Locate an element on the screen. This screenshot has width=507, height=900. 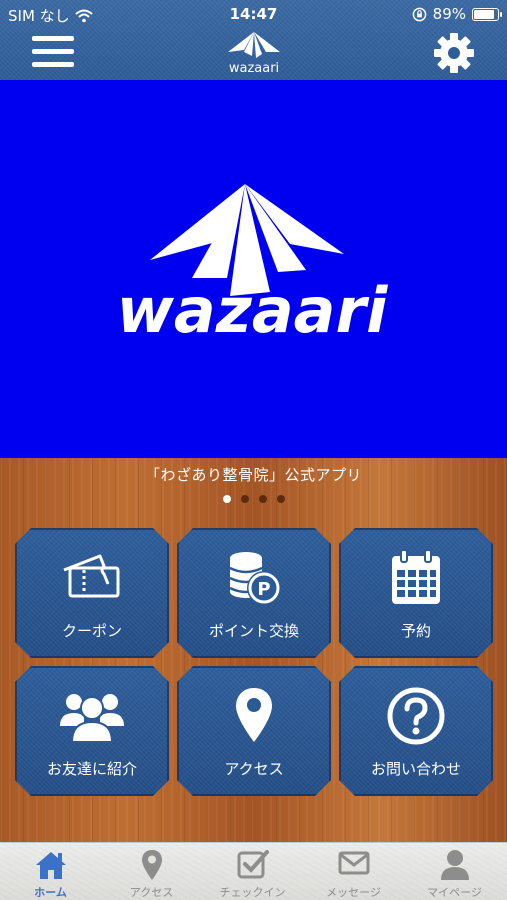
tab-home: ホーム is located at coordinates (50, 871).